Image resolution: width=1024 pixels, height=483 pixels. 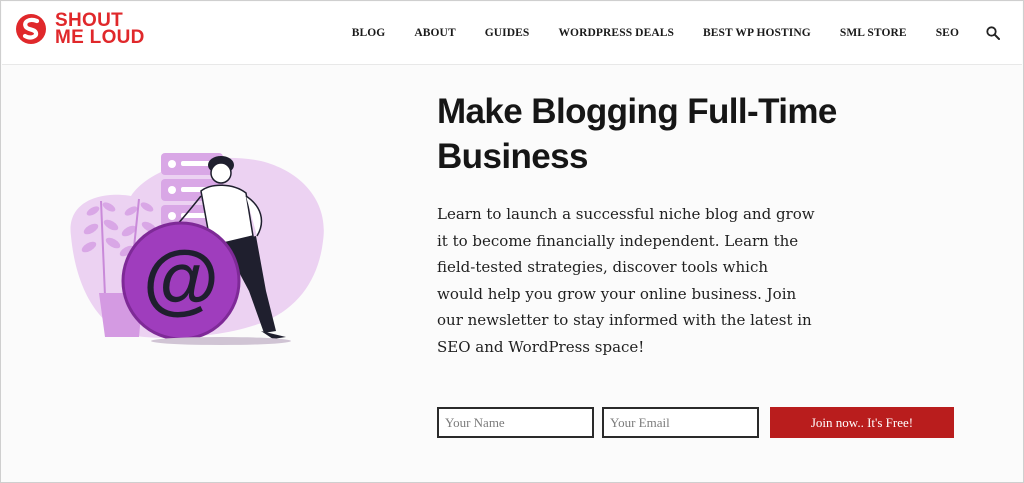 I want to click on nav-item-best-wp-hosting: BEST WP HOSTING, so click(x=757, y=33).